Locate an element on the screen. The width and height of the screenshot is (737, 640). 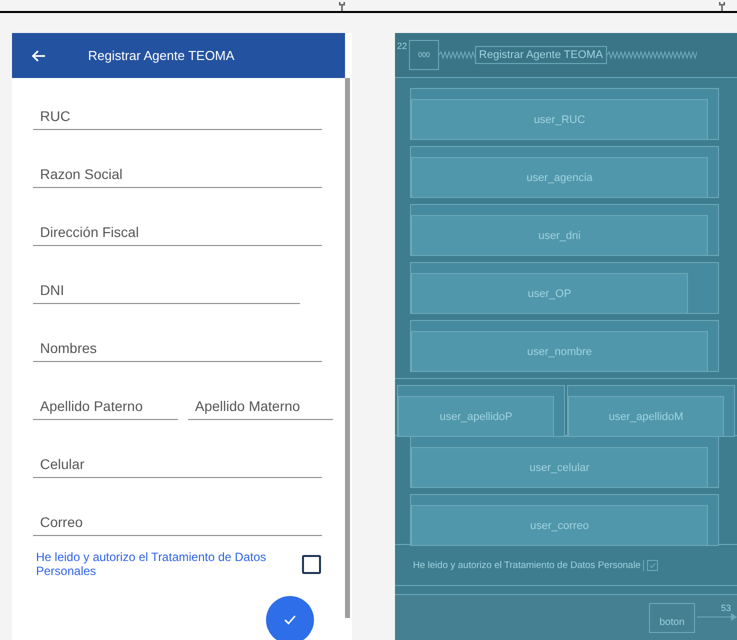
view-id: user_apellidoM is located at coordinates (646, 416).